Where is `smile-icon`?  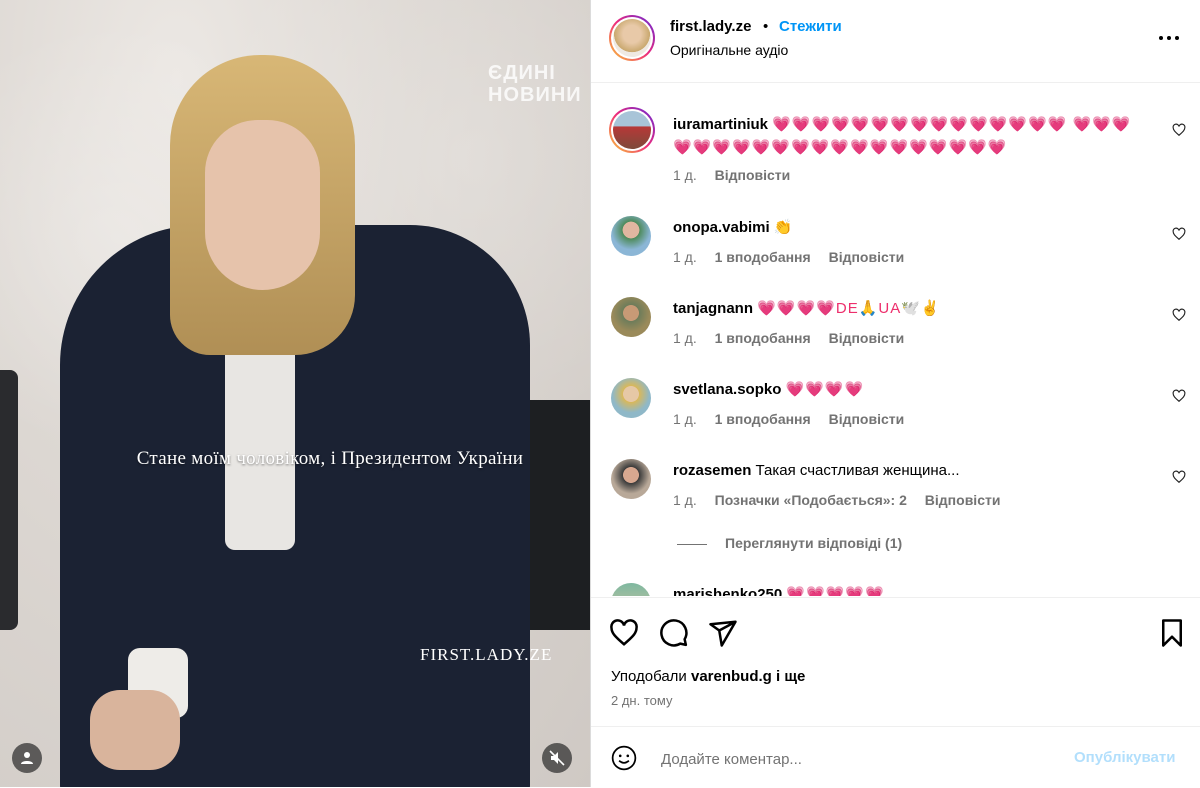 smile-icon is located at coordinates (624, 758).